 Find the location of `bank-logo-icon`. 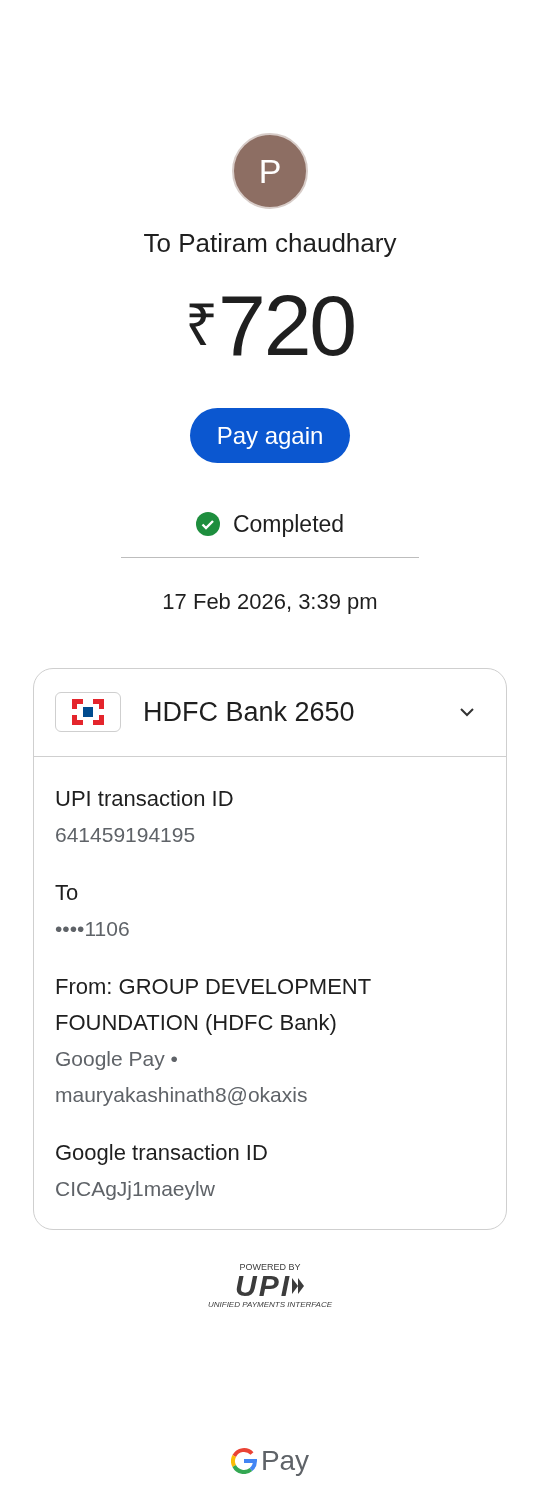

bank-logo-icon is located at coordinates (88, 712).